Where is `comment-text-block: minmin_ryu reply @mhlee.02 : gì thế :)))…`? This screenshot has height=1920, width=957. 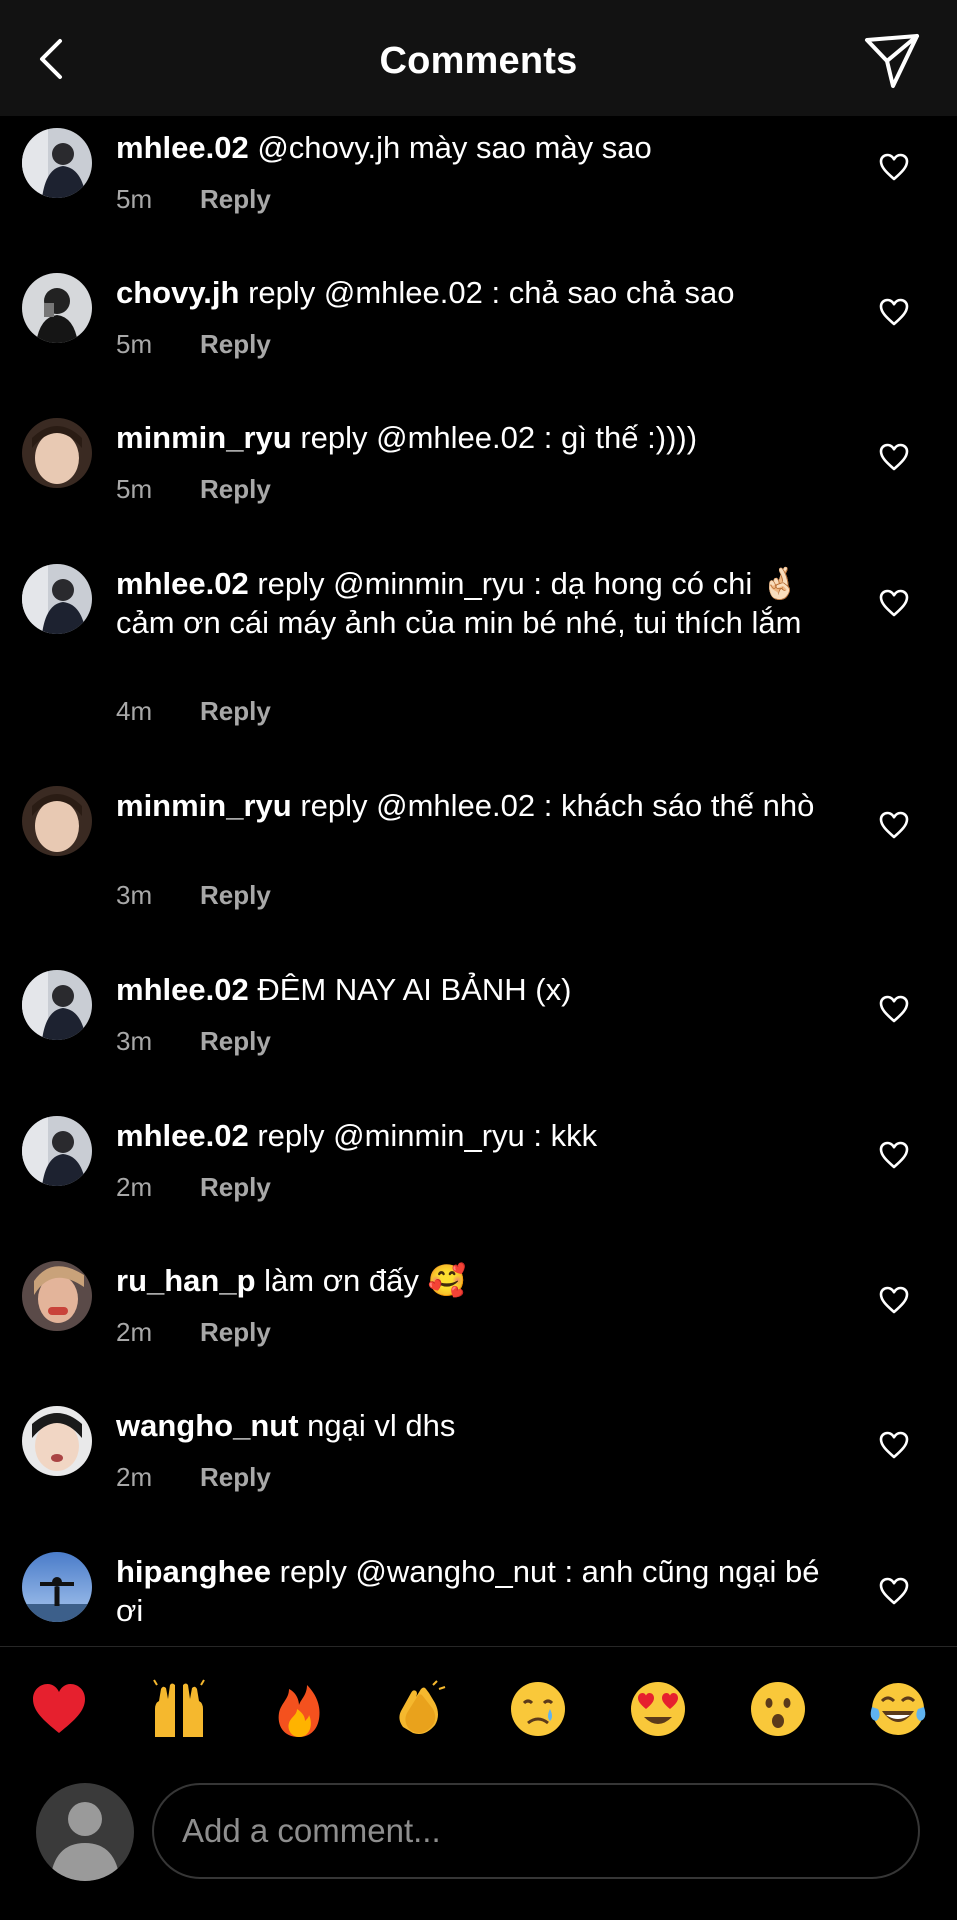 comment-text-block: minmin_ryu reply @mhlee.02 : gì thế :)))… is located at coordinates (471, 437).